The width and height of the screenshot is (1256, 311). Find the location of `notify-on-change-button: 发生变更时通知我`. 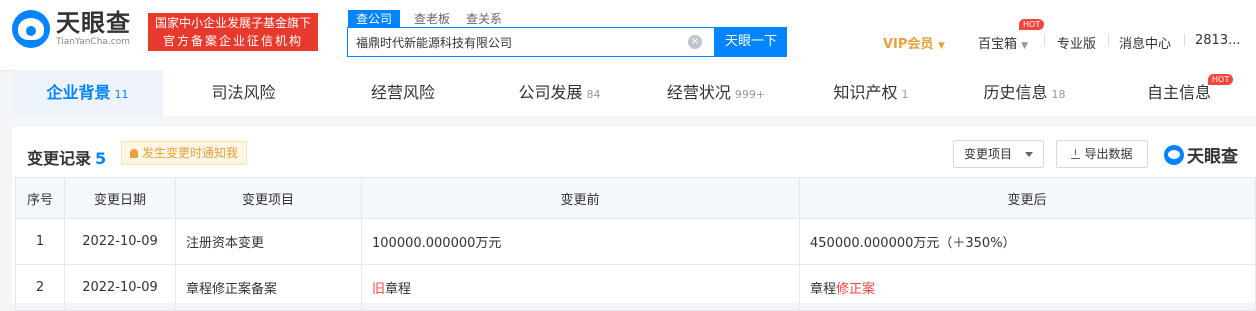

notify-on-change-button: 发生变更时通知我 is located at coordinates (184, 153).